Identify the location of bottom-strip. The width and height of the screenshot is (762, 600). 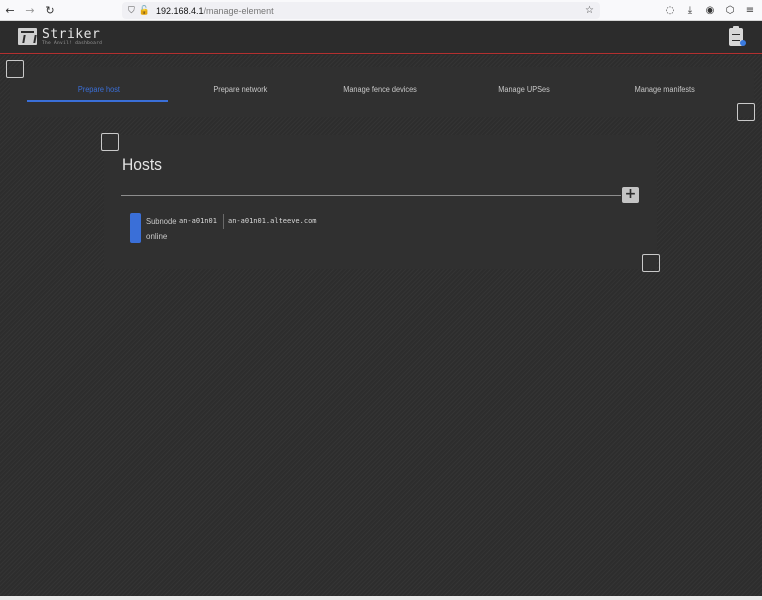
(381, 598).